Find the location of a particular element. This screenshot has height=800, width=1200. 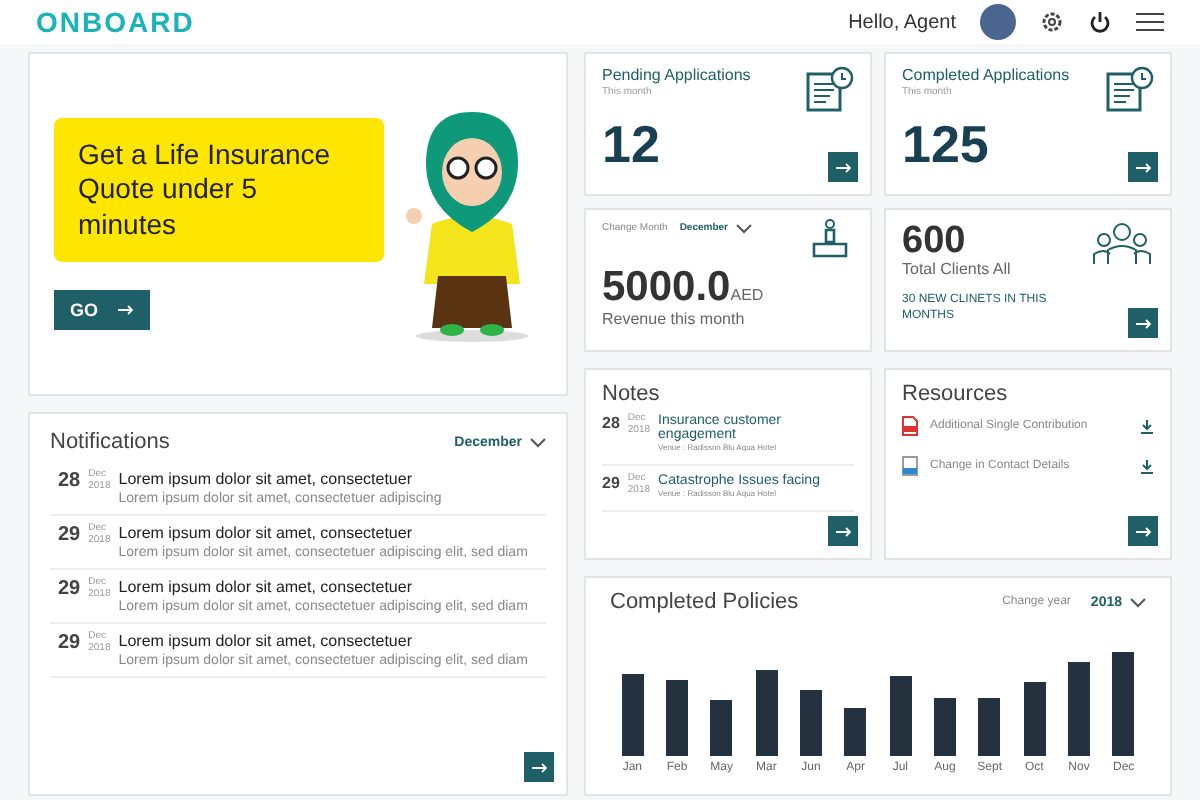

speech-bubble: Get a Life Insurance Quote under 5 minutes is located at coordinates (219, 190).